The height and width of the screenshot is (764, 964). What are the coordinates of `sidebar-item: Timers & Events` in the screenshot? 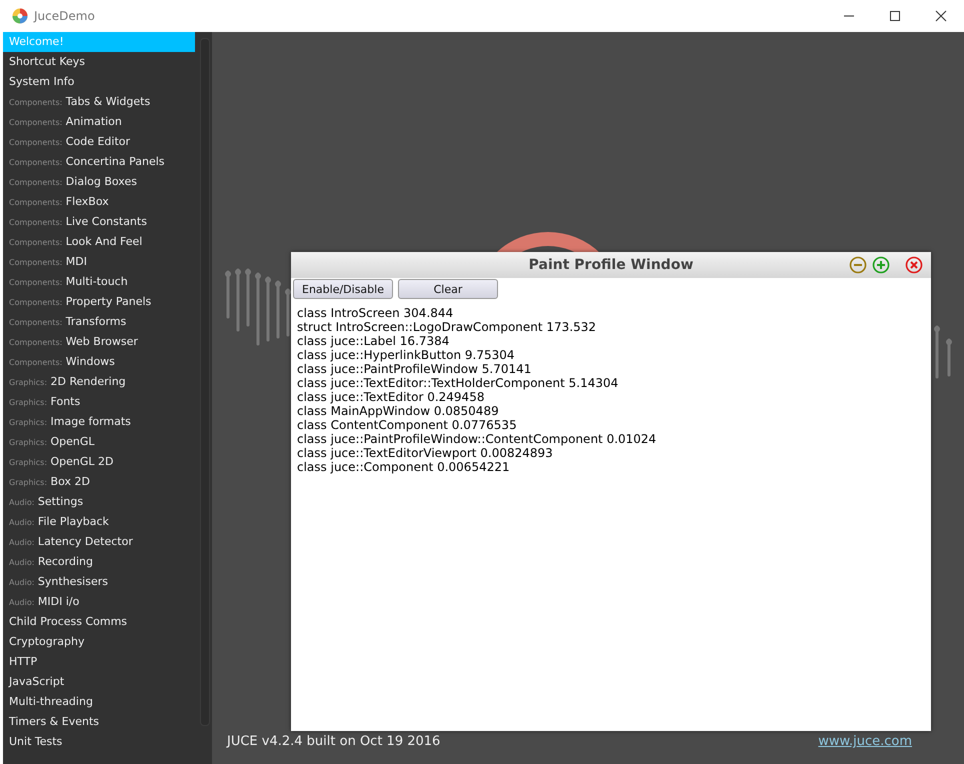 It's located at (99, 722).